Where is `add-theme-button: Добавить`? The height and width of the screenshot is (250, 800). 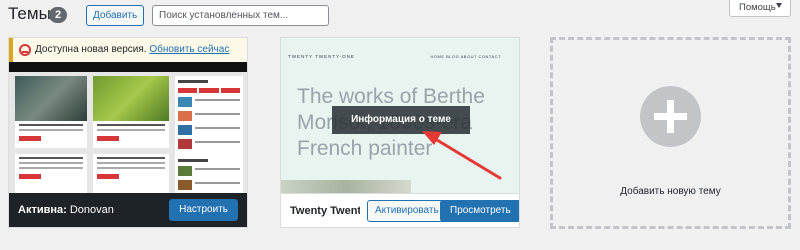 add-theme-button: Добавить is located at coordinates (115, 15).